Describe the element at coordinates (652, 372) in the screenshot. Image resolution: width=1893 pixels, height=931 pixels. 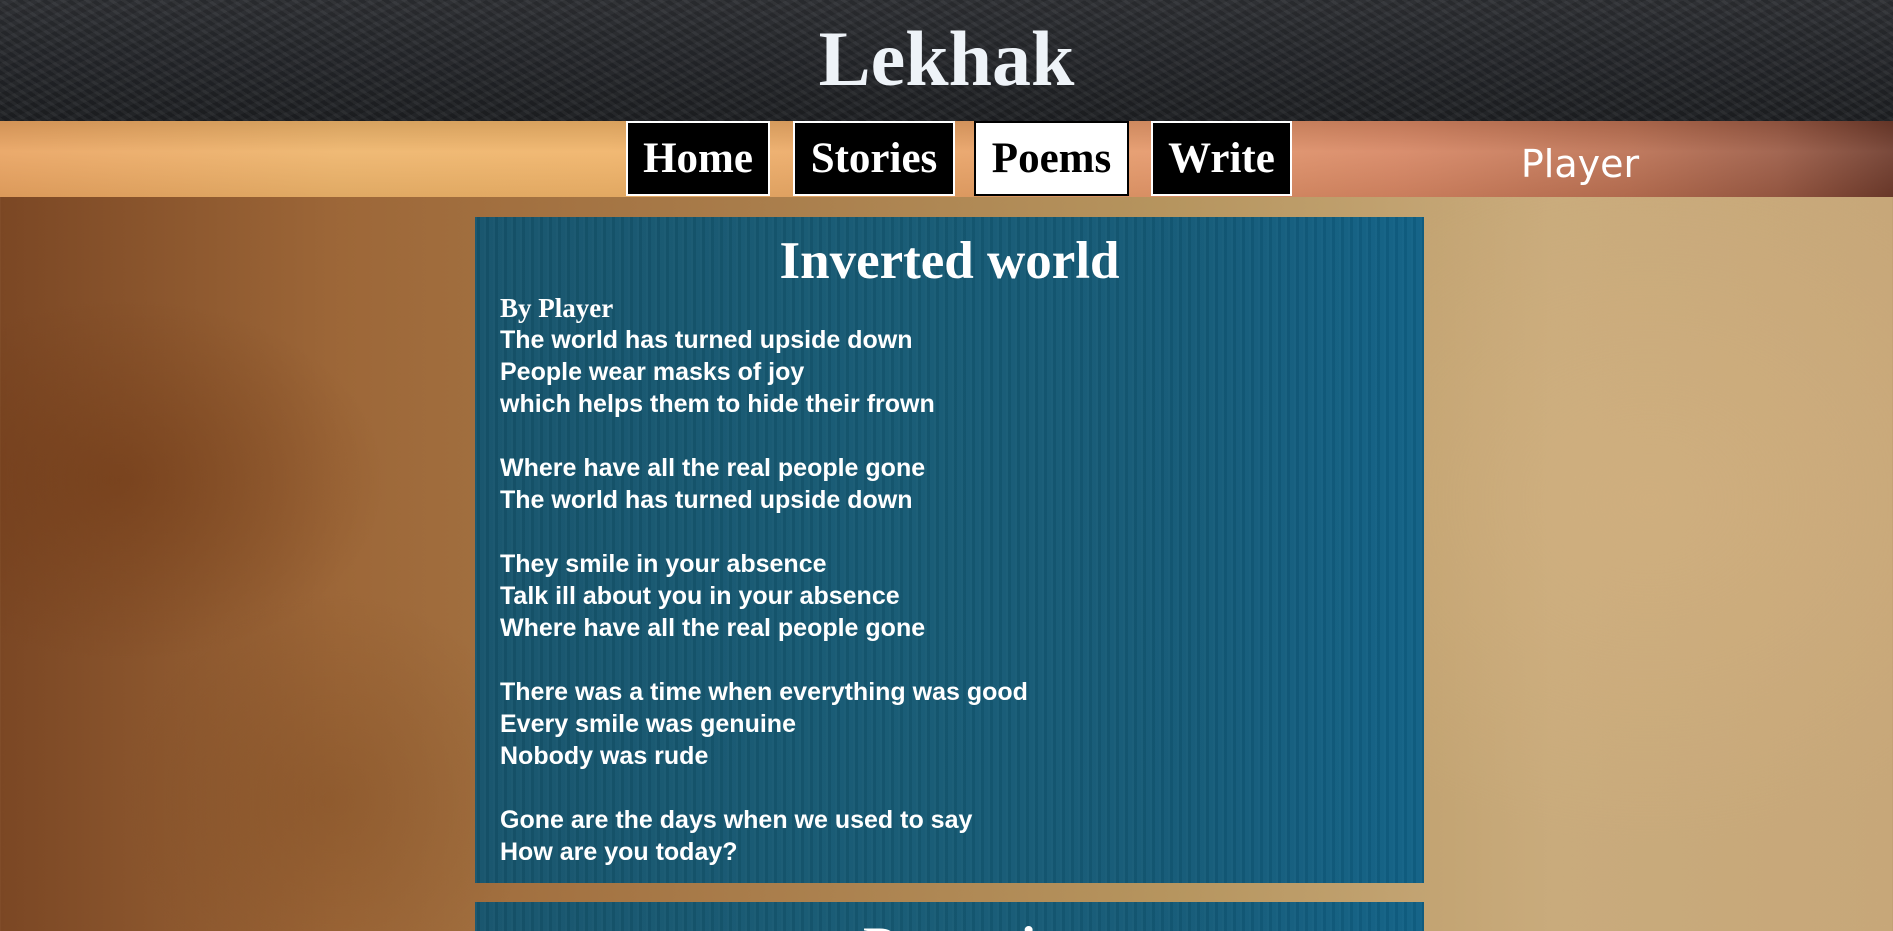
I see `poem-line: People wear masks of joy` at that location.